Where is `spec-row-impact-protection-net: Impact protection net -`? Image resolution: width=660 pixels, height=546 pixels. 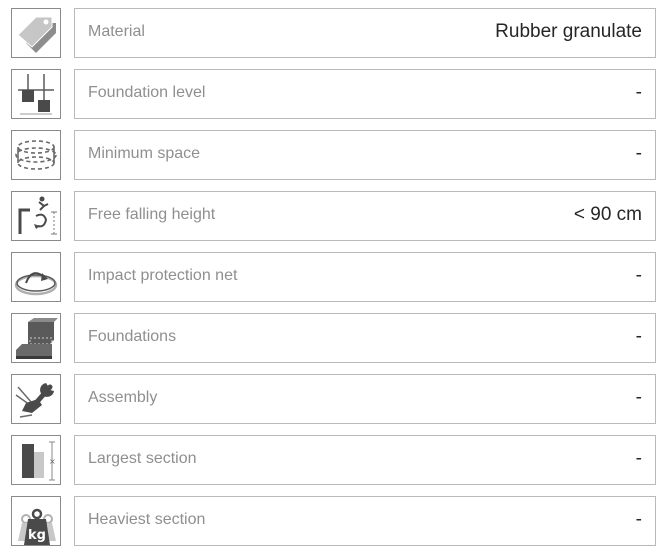 spec-row-impact-protection-net: Impact protection net - is located at coordinates (330, 277).